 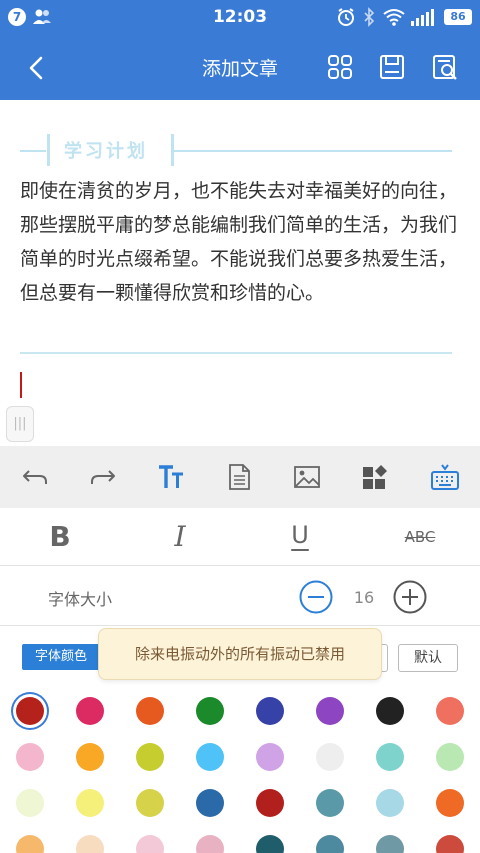 What do you see at coordinates (392, 67) in the screenshot?
I see `save-icon` at bounding box center [392, 67].